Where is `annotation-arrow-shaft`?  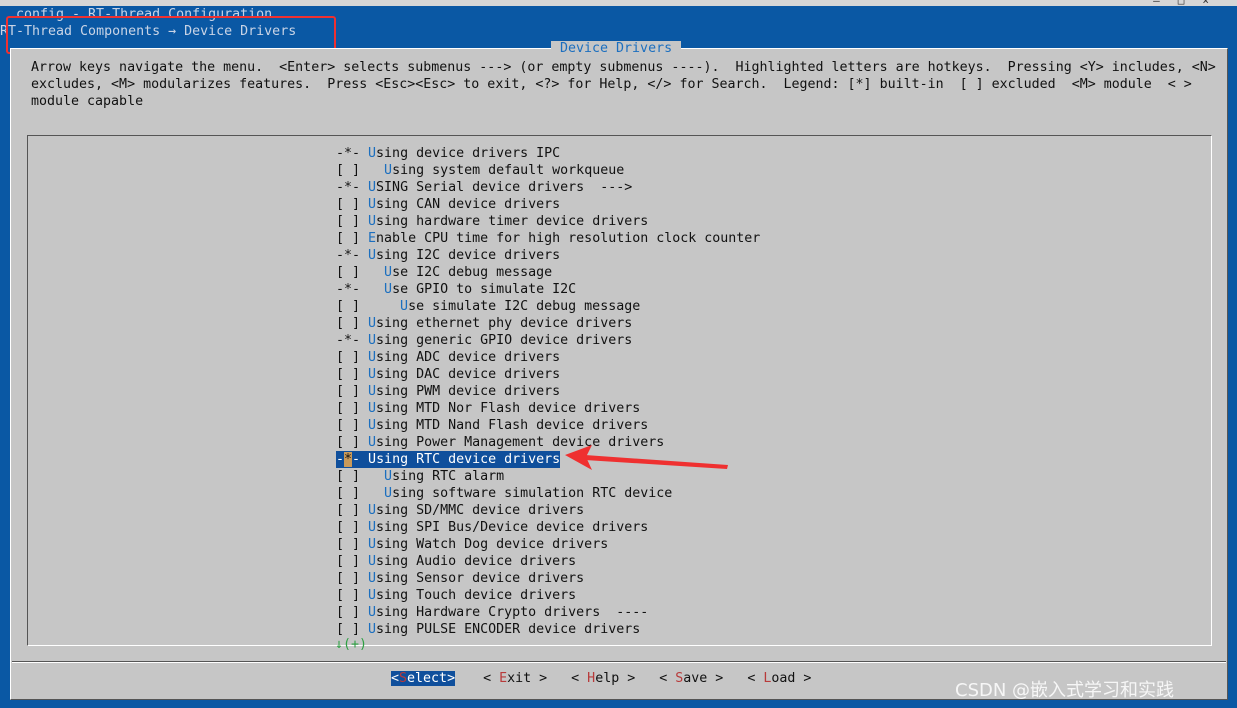 annotation-arrow-shaft is located at coordinates (656, 462).